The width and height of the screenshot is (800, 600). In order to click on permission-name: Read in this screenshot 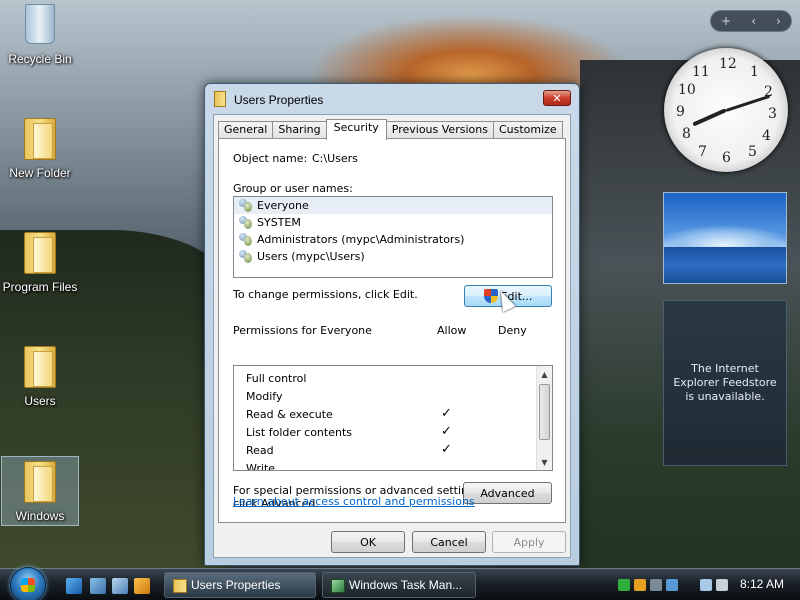, I will do `click(260, 450)`.